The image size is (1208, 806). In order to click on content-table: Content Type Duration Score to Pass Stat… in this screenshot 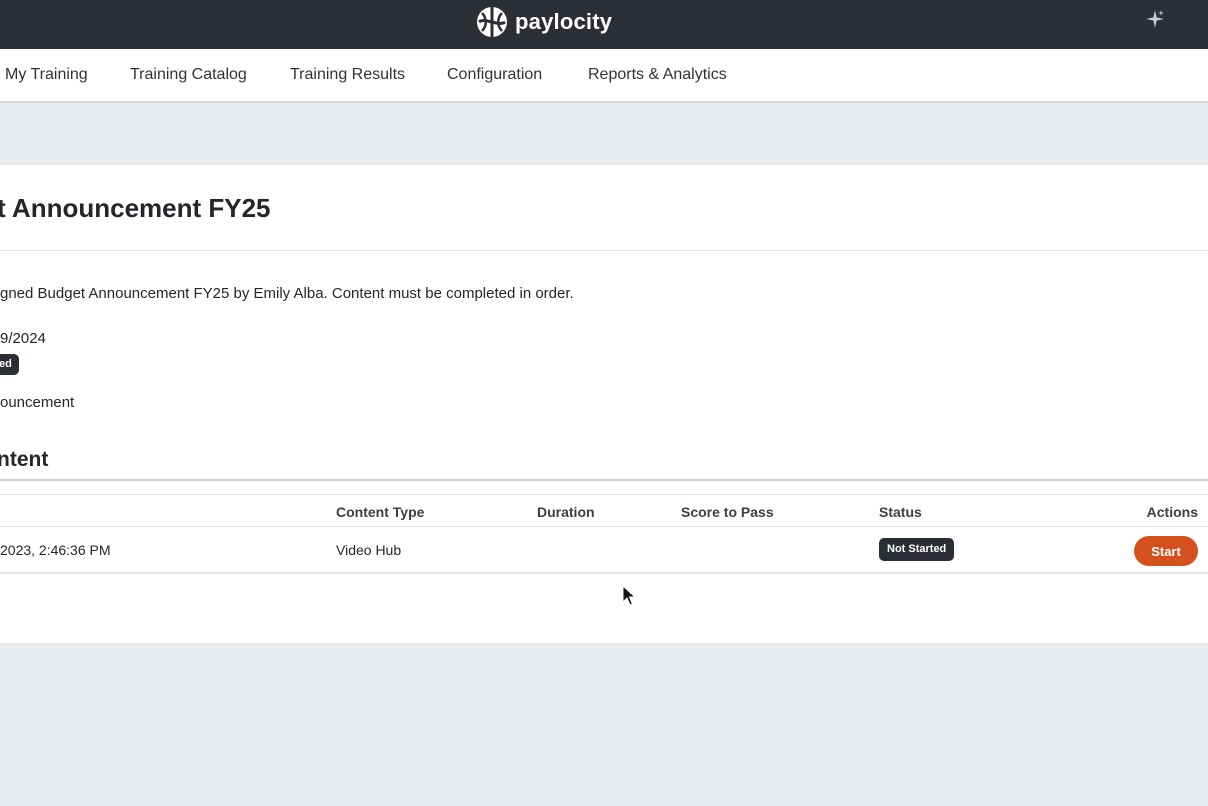, I will do `click(604, 534)`.